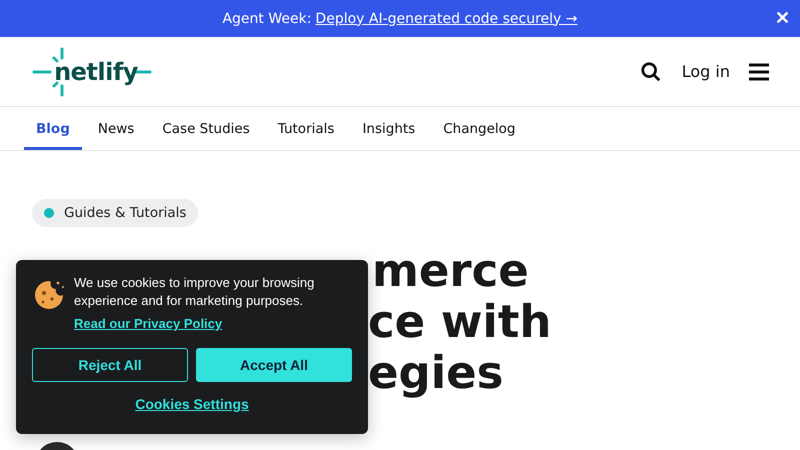  Describe the element at coordinates (206, 128) in the screenshot. I see `nav-tab: Case Studies` at that location.